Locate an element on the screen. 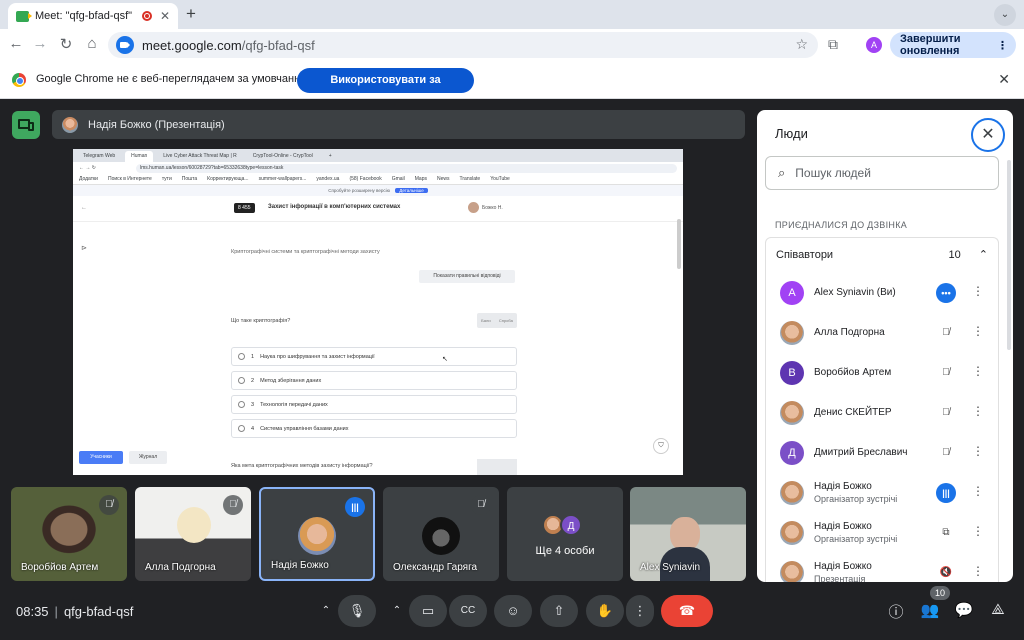 Image resolution: width=1024 pixels, height=640 pixels. bookmark: (58) Facebook is located at coordinates (365, 179).